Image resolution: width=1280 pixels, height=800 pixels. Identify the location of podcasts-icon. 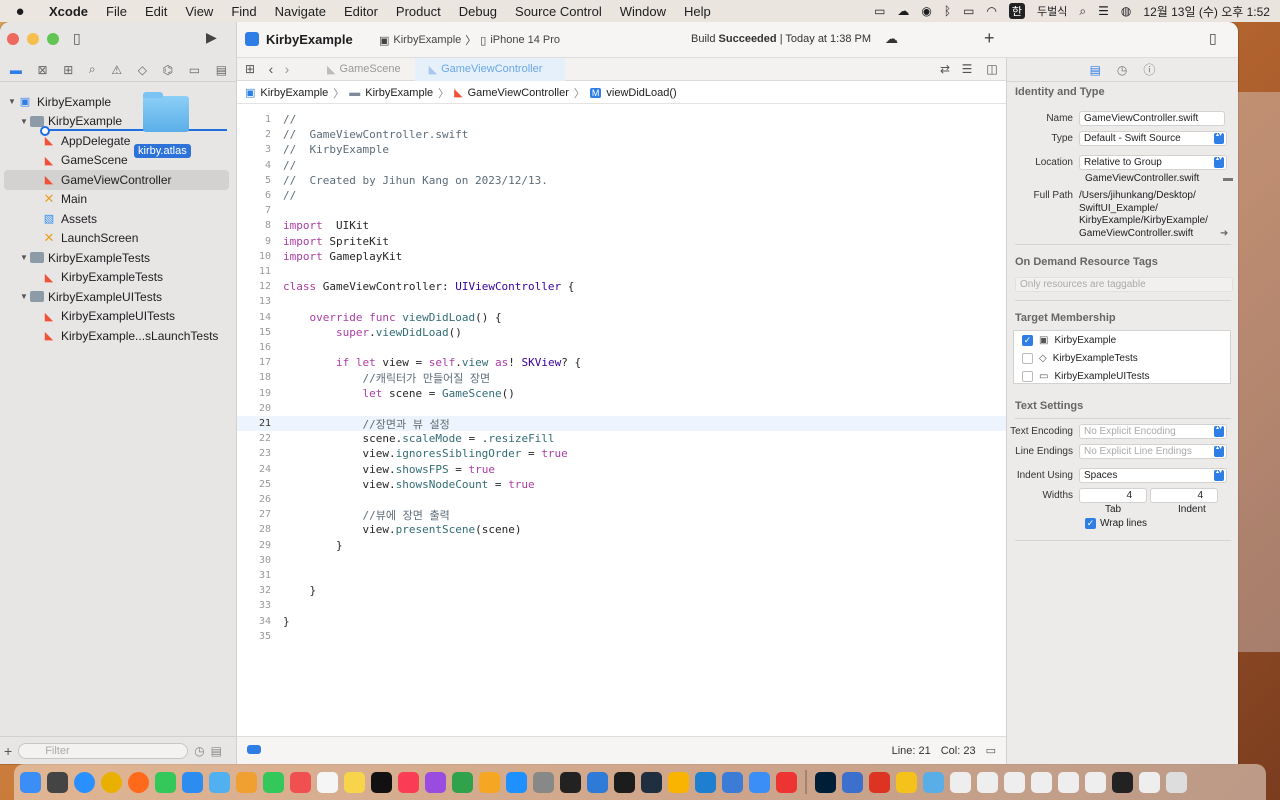
(435, 782).